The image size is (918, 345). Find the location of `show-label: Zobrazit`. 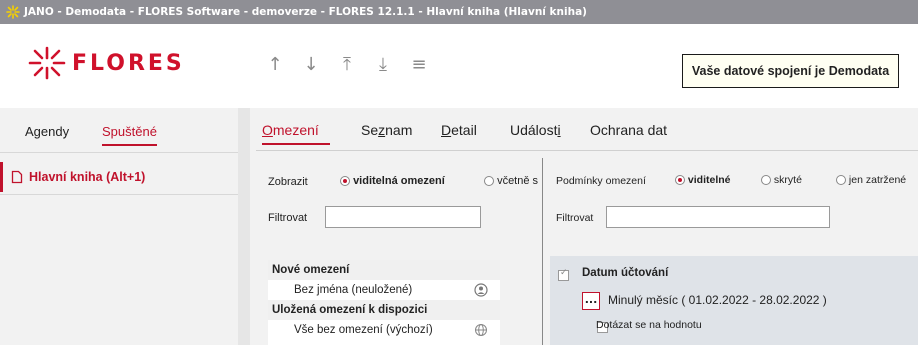

show-label: Zobrazit is located at coordinates (288, 182).